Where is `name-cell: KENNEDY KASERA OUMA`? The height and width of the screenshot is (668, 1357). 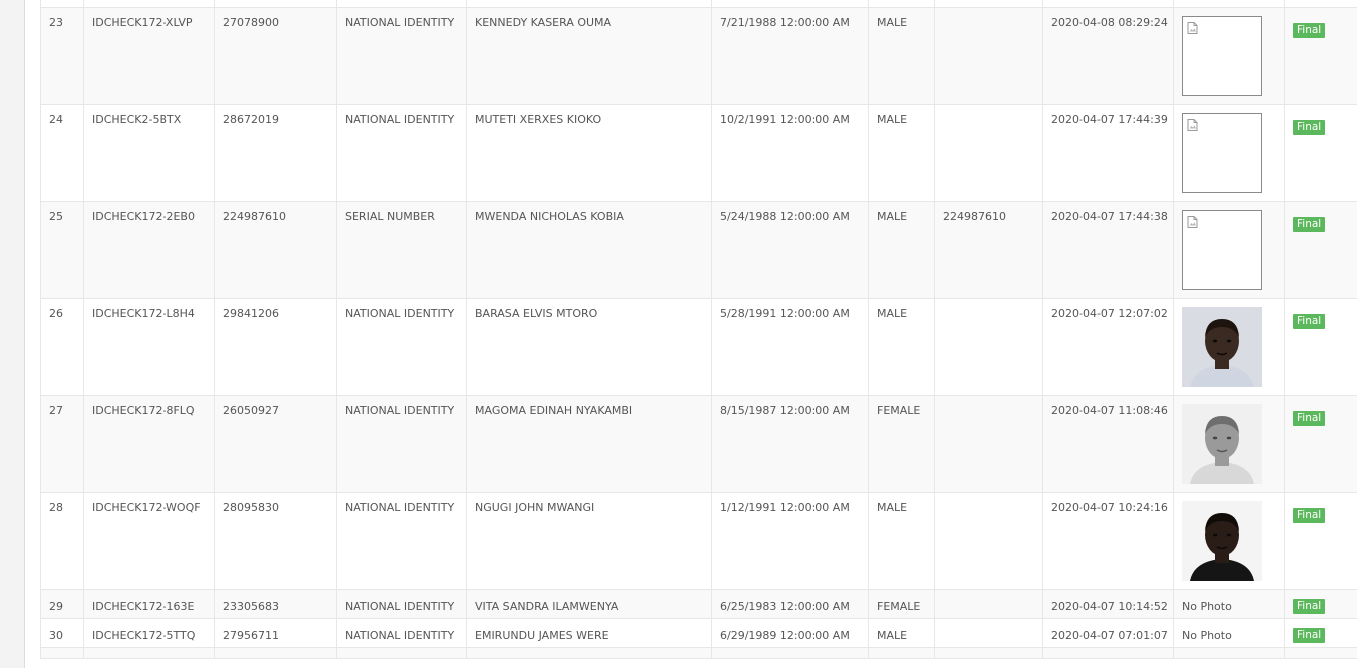
name-cell: KENNEDY KASERA OUMA is located at coordinates (589, 56).